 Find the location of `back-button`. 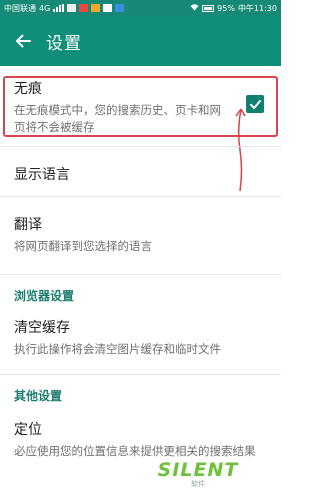

back-button is located at coordinates (23, 41).